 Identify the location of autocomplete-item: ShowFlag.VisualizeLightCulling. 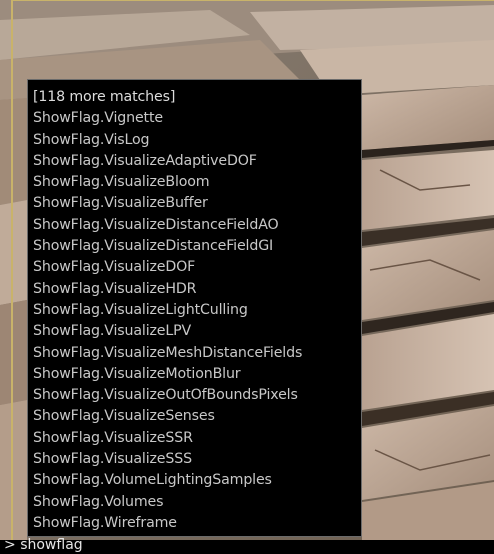
(197, 310).